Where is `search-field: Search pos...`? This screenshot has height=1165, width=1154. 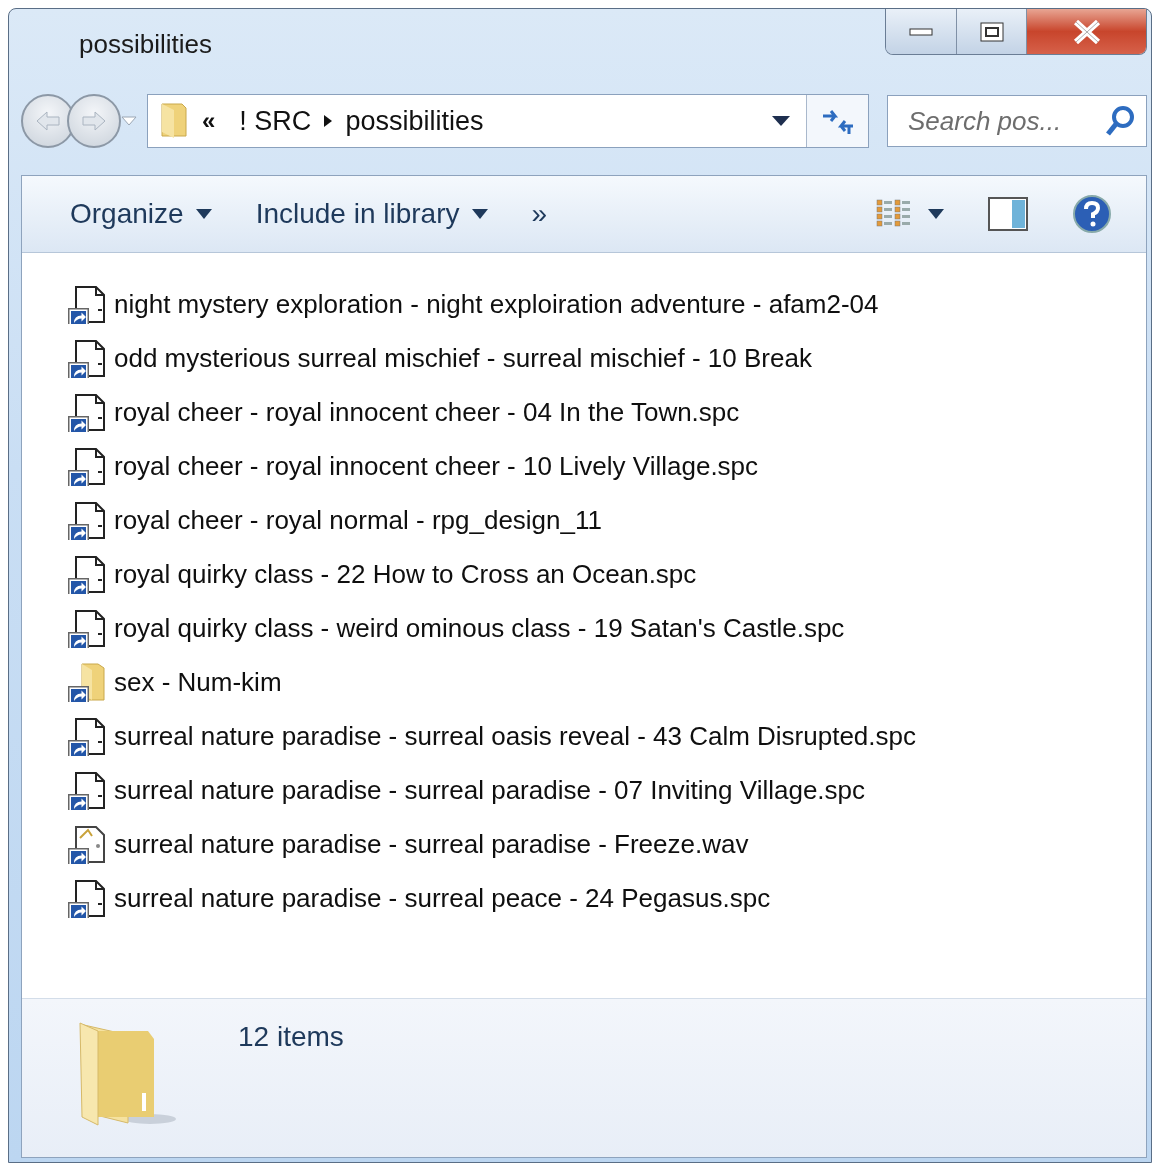
search-field: Search pos... is located at coordinates (1017, 121).